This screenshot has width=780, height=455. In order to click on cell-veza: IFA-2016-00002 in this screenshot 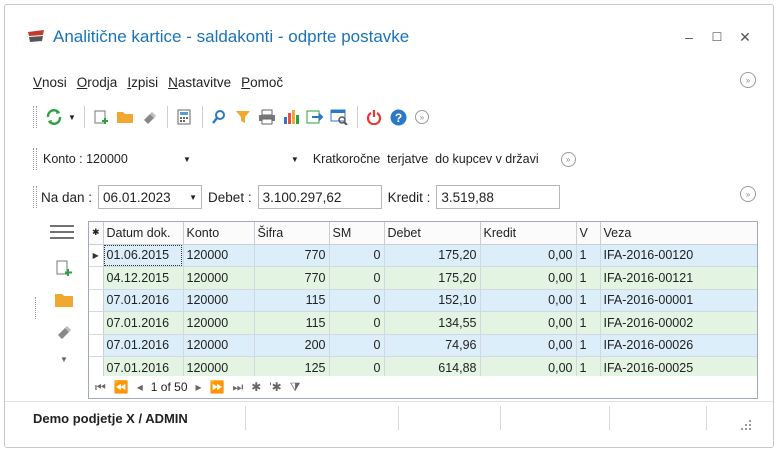, I will do `click(678, 323)`.